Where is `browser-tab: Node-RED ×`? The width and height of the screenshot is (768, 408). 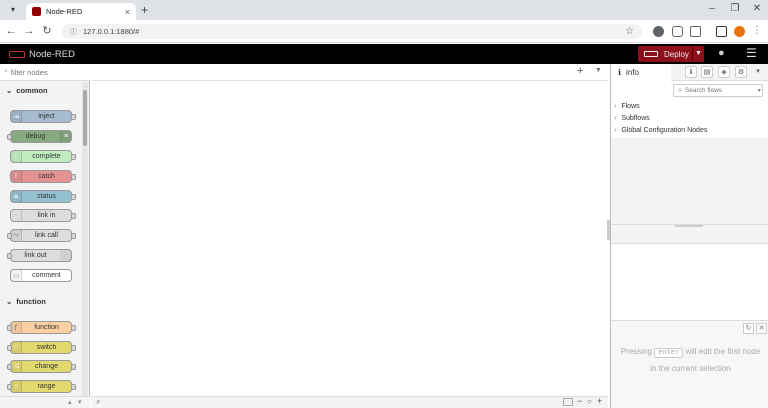
browser-tab: Node-RED × is located at coordinates (81, 11).